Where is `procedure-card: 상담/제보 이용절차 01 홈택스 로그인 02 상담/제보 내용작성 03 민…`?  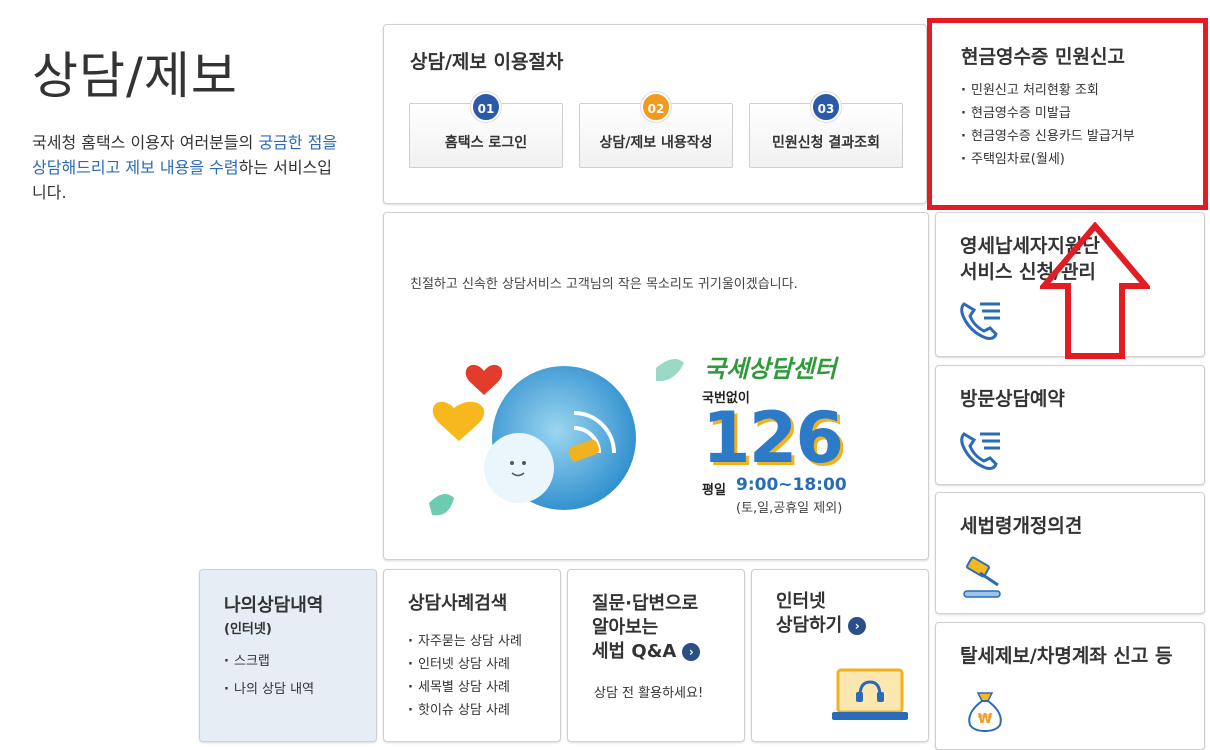 procedure-card: 상담/제보 이용절차 01 홈택스 로그인 02 상담/제보 내용작성 03 민… is located at coordinates (655, 114).